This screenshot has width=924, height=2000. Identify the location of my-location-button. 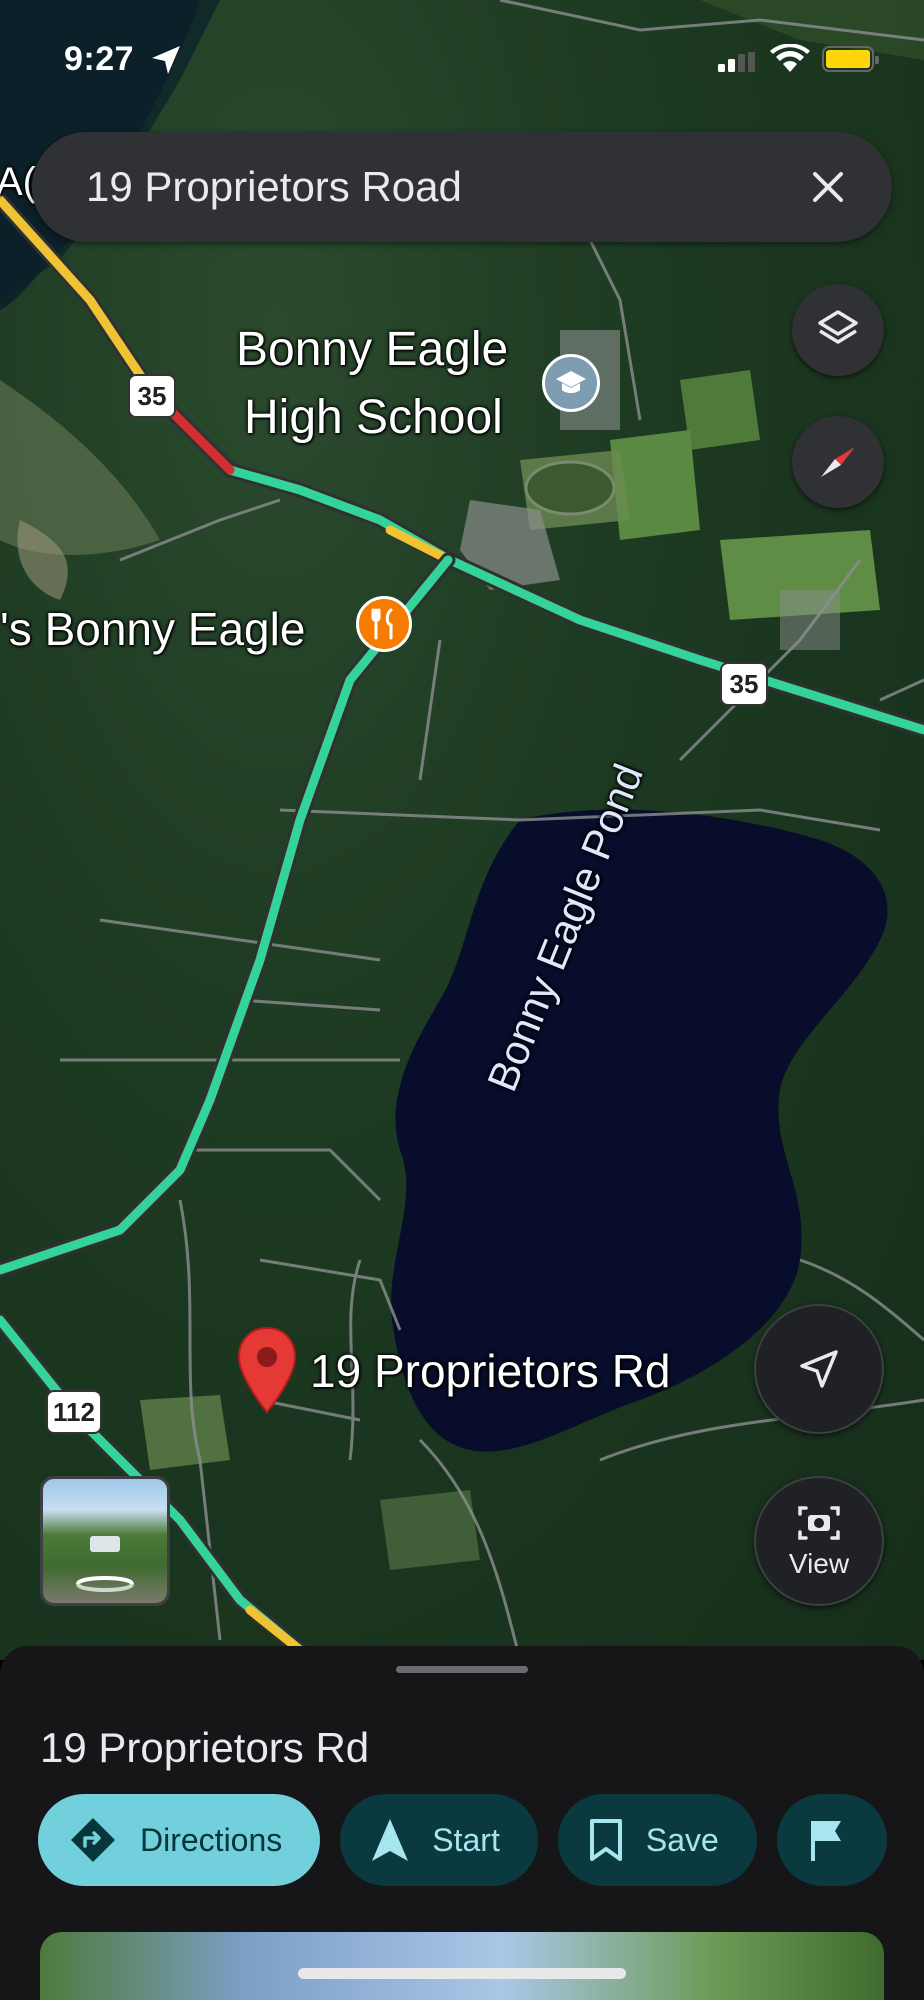
(819, 1369).